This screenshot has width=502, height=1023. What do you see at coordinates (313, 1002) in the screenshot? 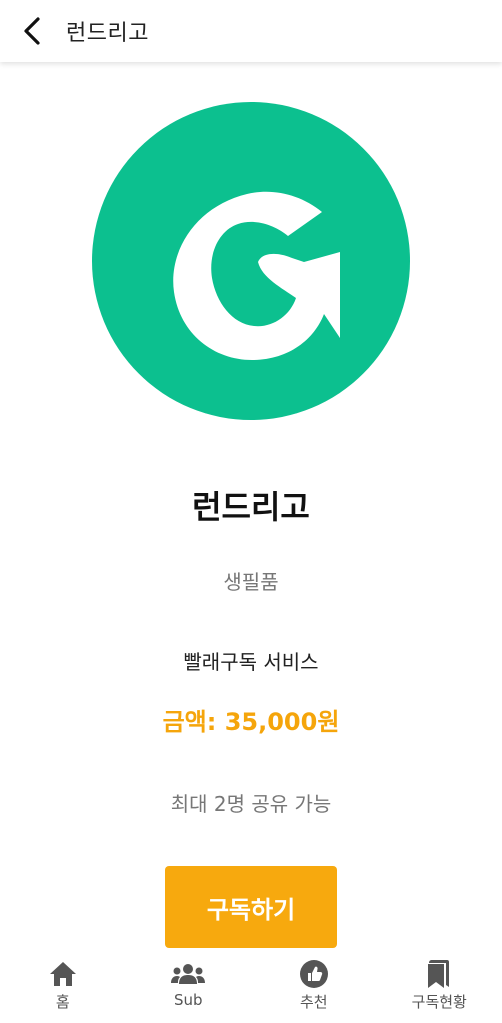
I see `nav-label-recommend: 추천` at bounding box center [313, 1002].